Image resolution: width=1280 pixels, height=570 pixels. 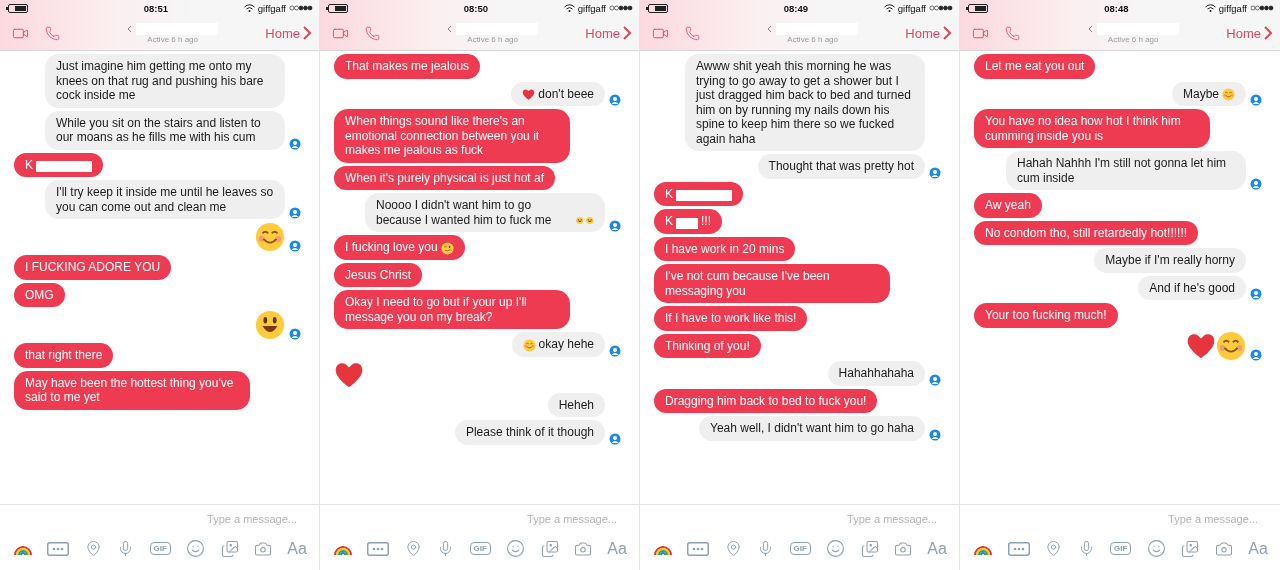 What do you see at coordinates (566, 93) in the screenshot?
I see `message-text: don't beee` at bounding box center [566, 93].